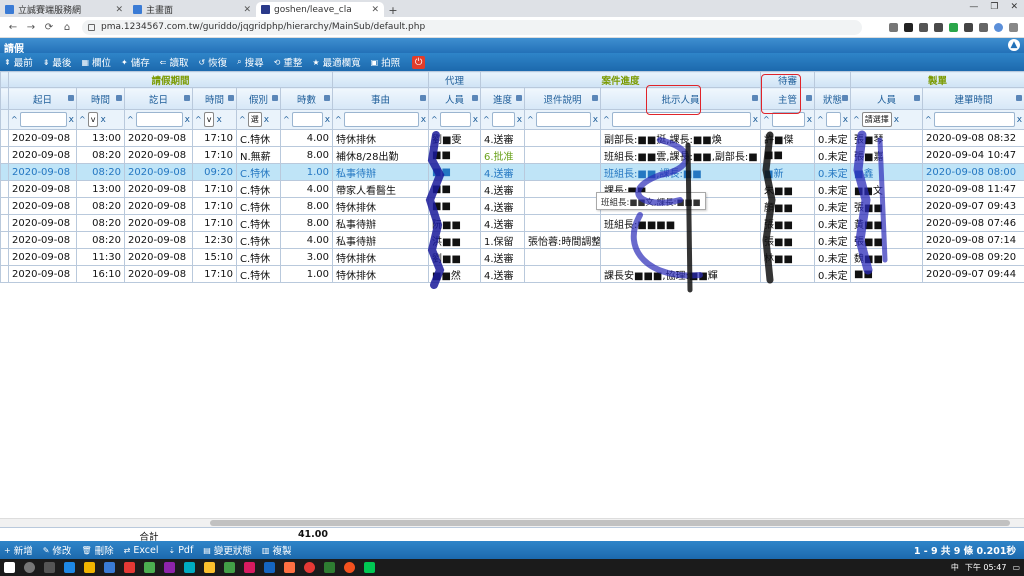 This screenshot has height=576, width=1024. I want to click on filter-select: 選, so click(254, 119).